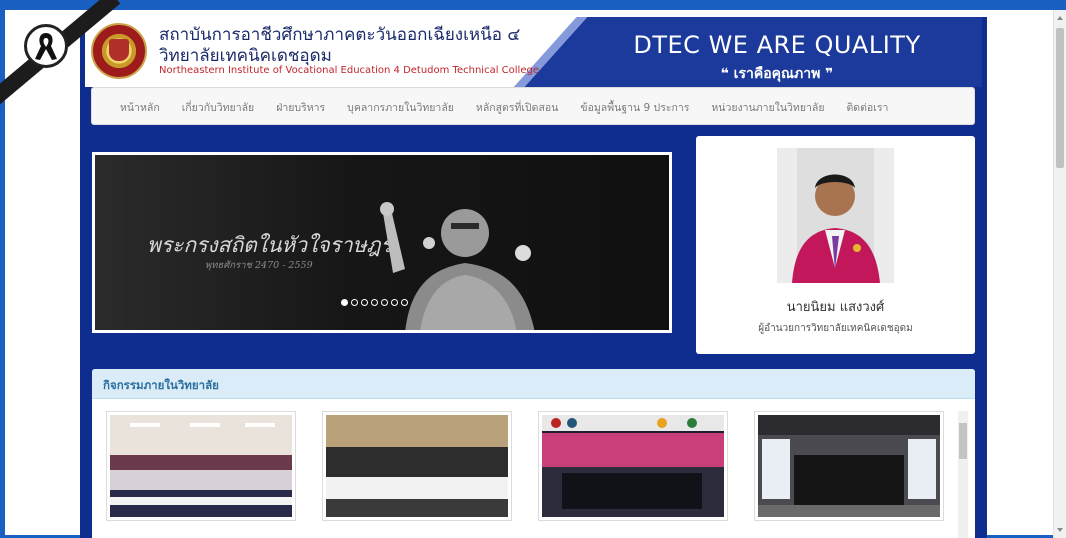  Describe the element at coordinates (218, 107) in the screenshot. I see `nav-item-about: เกี่ยวกับวิทยาลัย` at that location.